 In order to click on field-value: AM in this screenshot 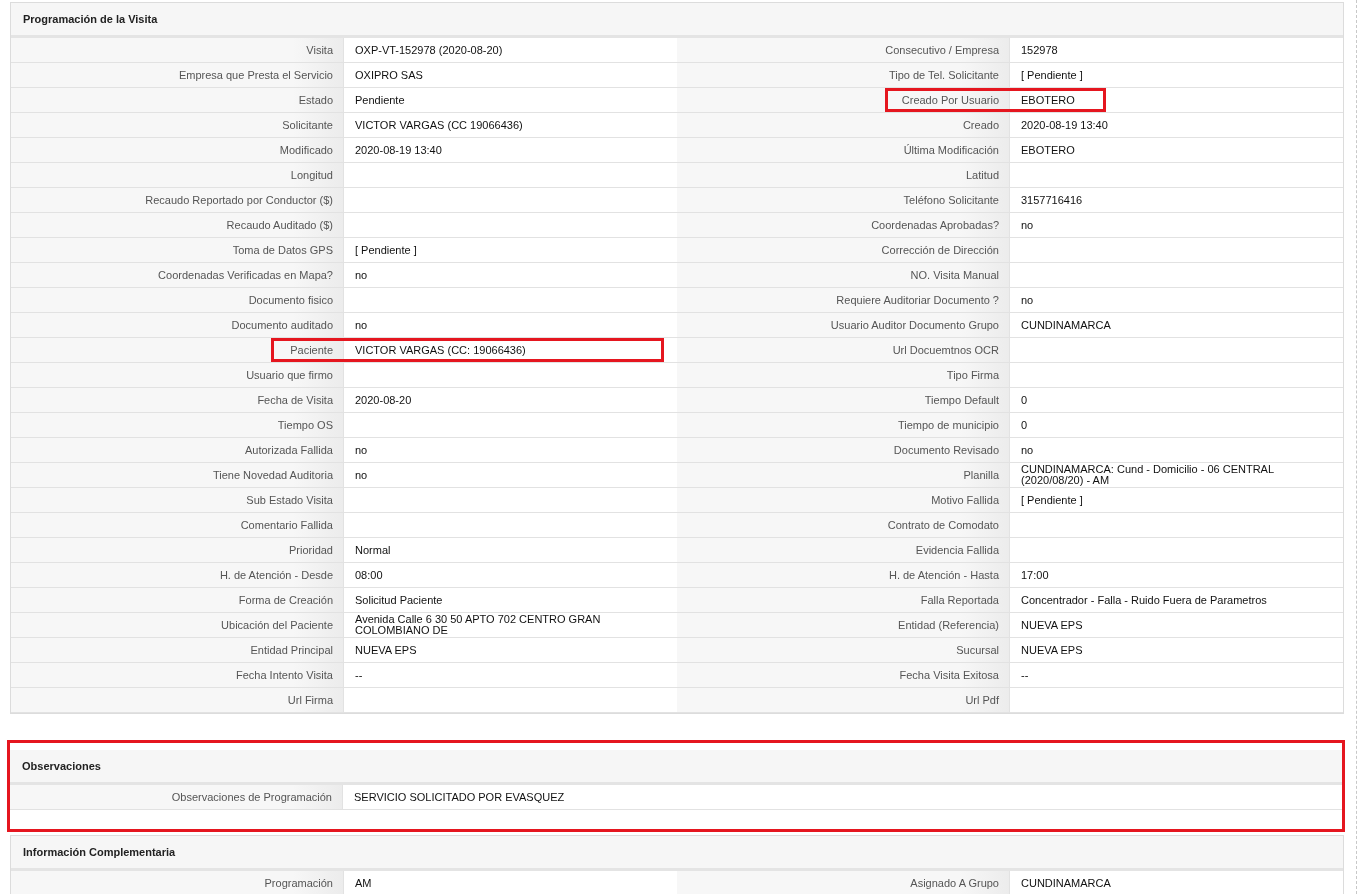, I will do `click(363, 883)`.